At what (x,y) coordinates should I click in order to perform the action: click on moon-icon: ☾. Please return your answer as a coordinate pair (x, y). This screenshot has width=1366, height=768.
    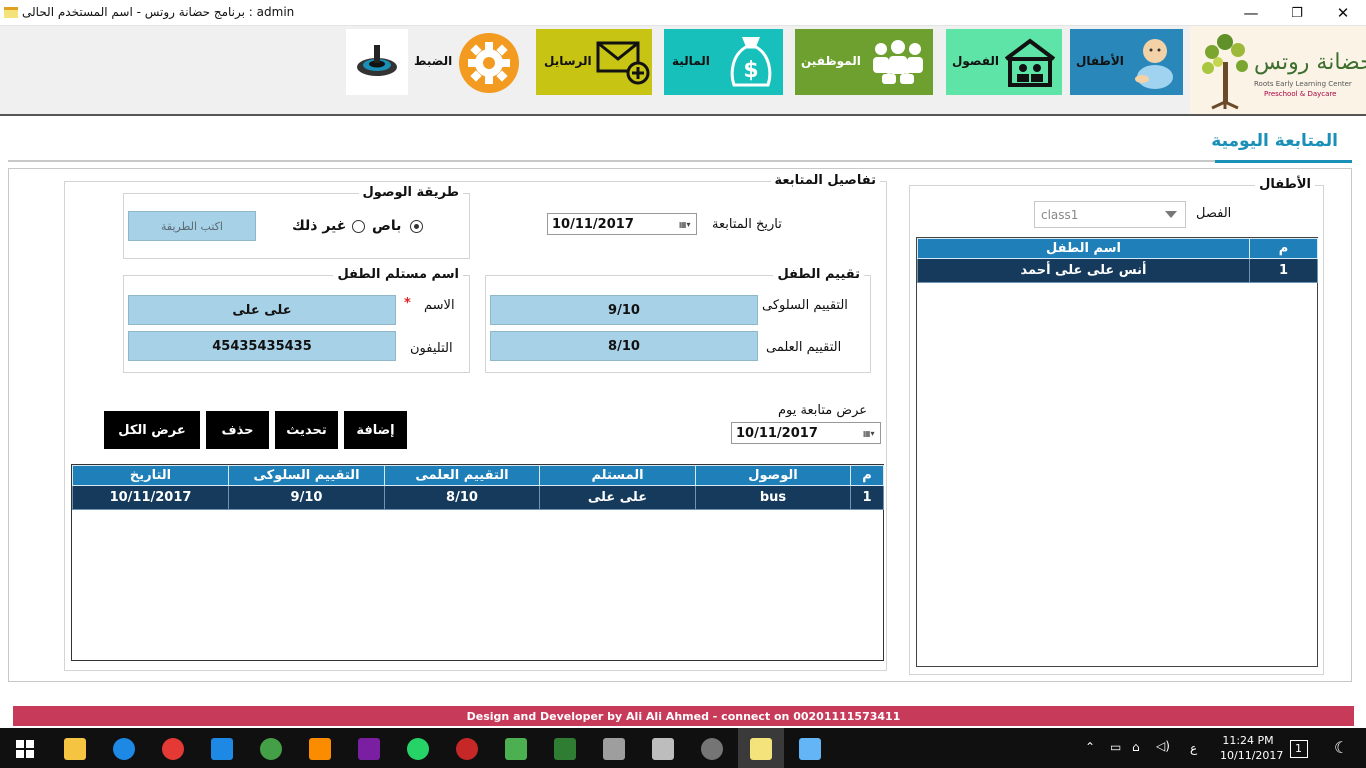
    Looking at the image, I should click on (1341, 747).